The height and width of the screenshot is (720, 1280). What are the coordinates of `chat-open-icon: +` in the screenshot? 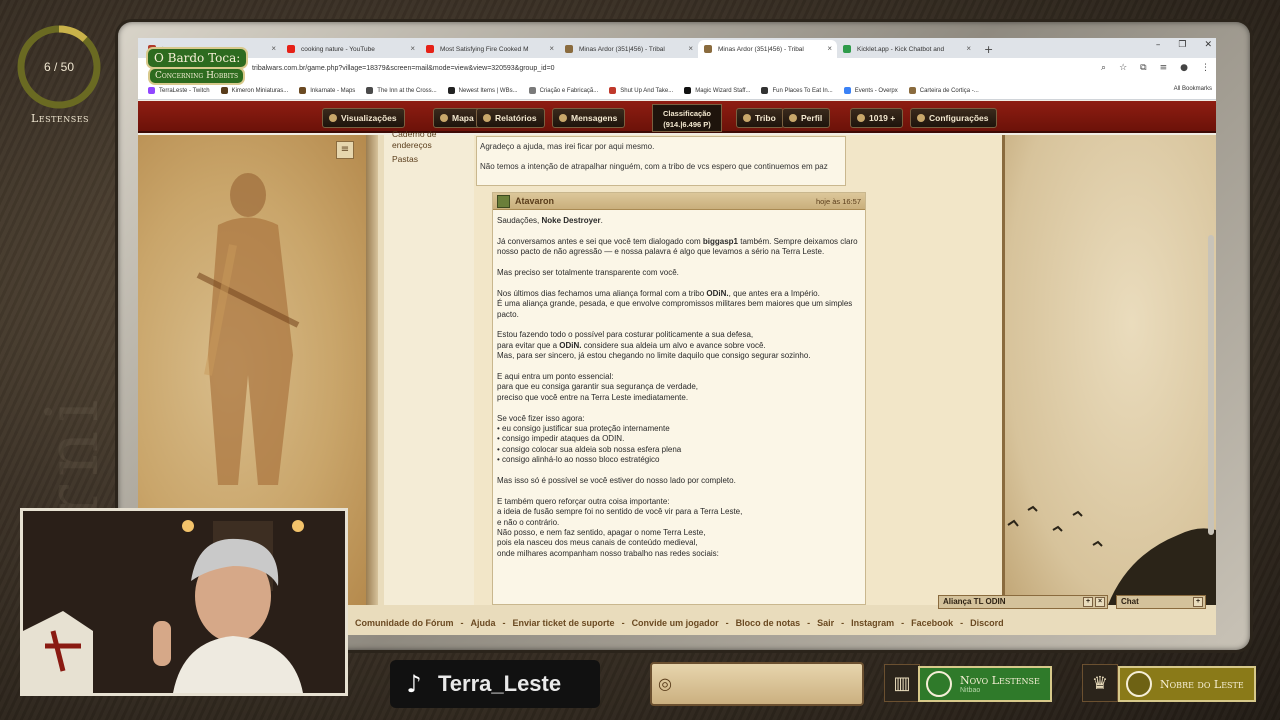 It's located at (1198, 602).